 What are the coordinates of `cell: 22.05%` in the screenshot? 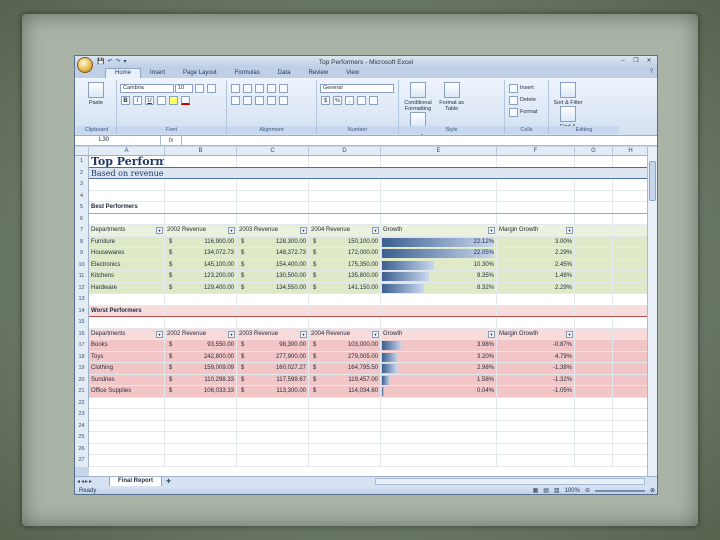 It's located at (439, 253).